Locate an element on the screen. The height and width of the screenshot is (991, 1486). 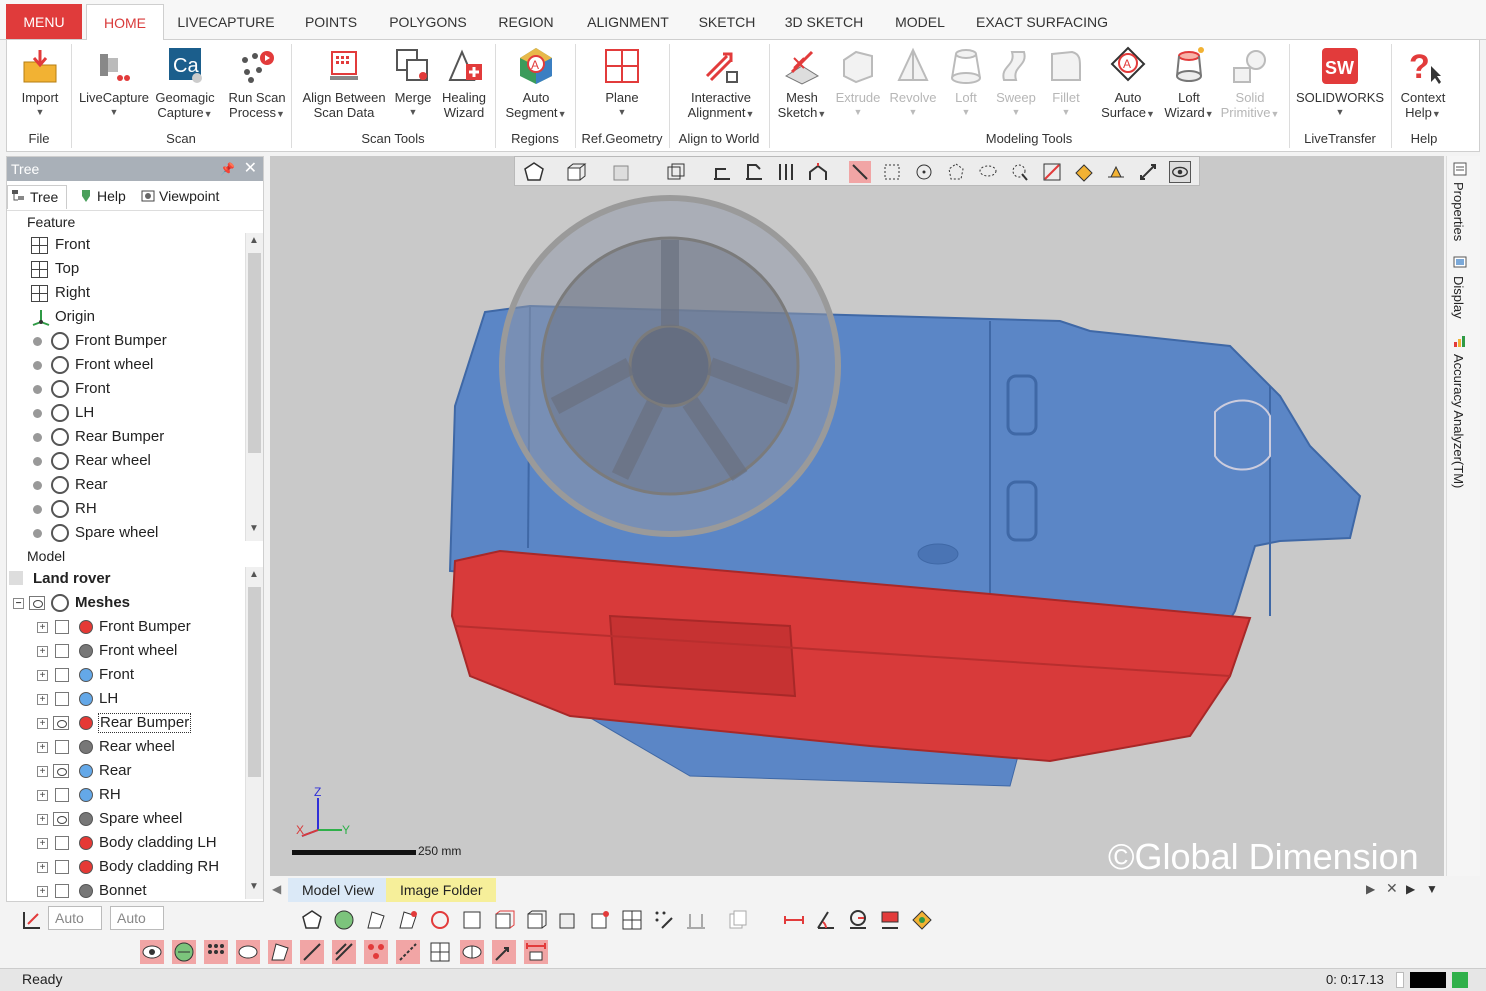
select-points-icon is located at coordinates (664, 920).